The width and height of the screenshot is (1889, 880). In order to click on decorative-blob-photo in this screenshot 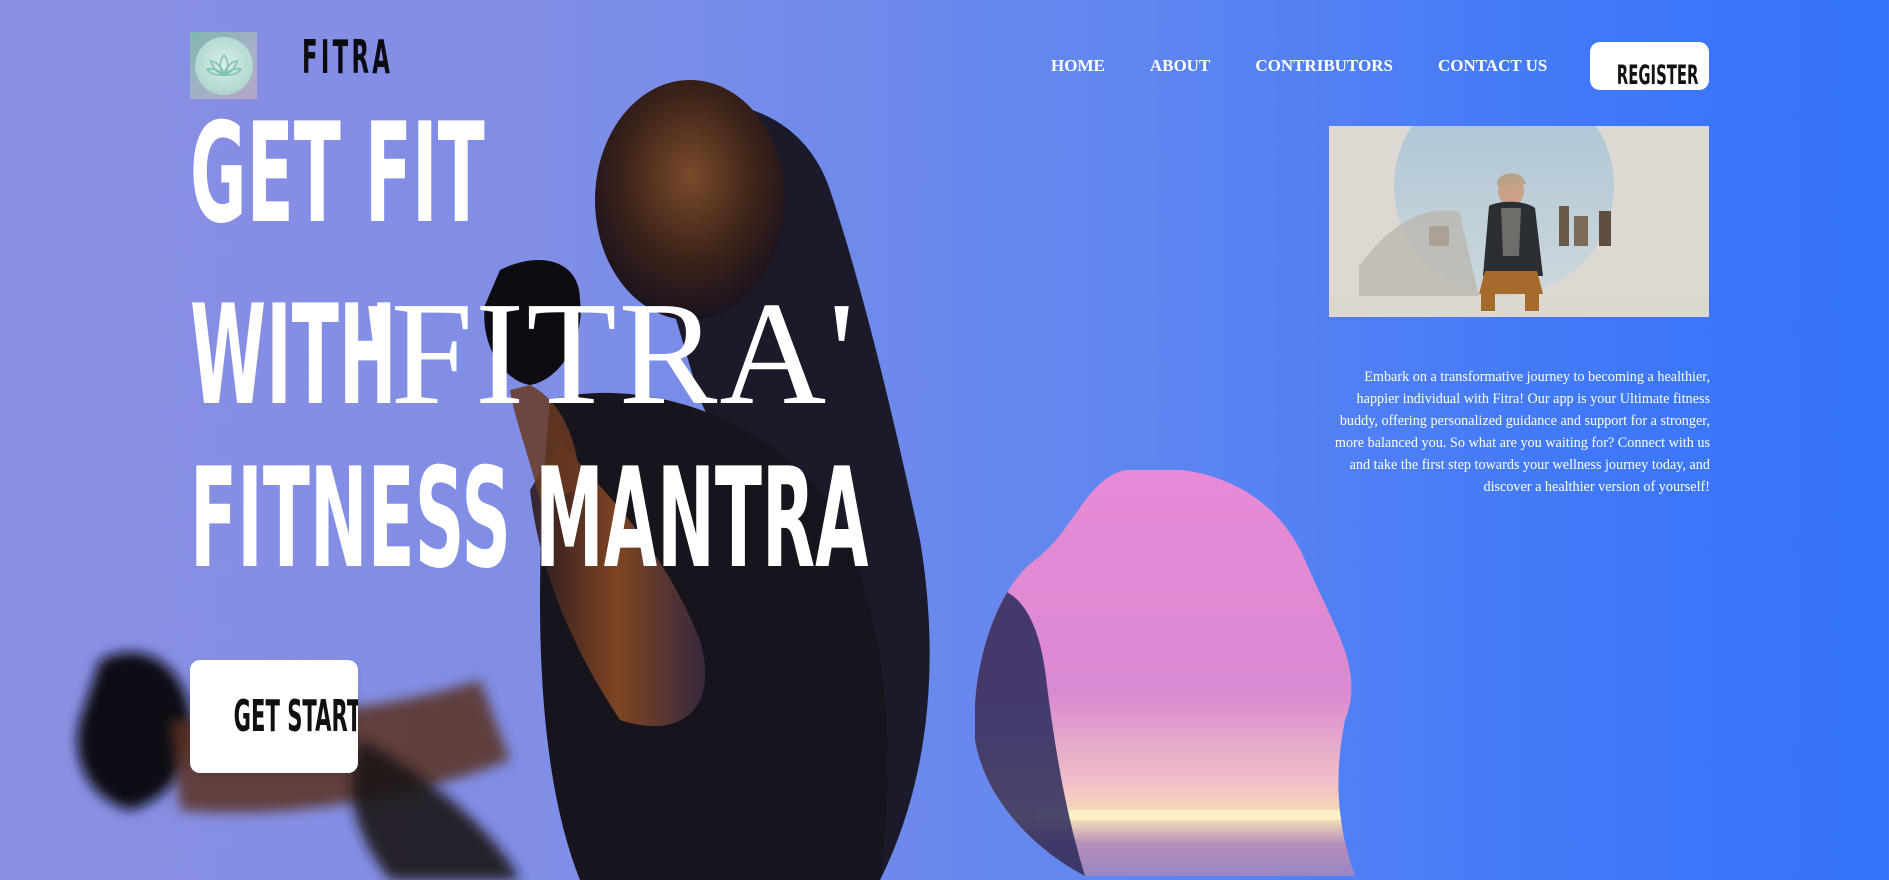, I will do `click(1165, 673)`.